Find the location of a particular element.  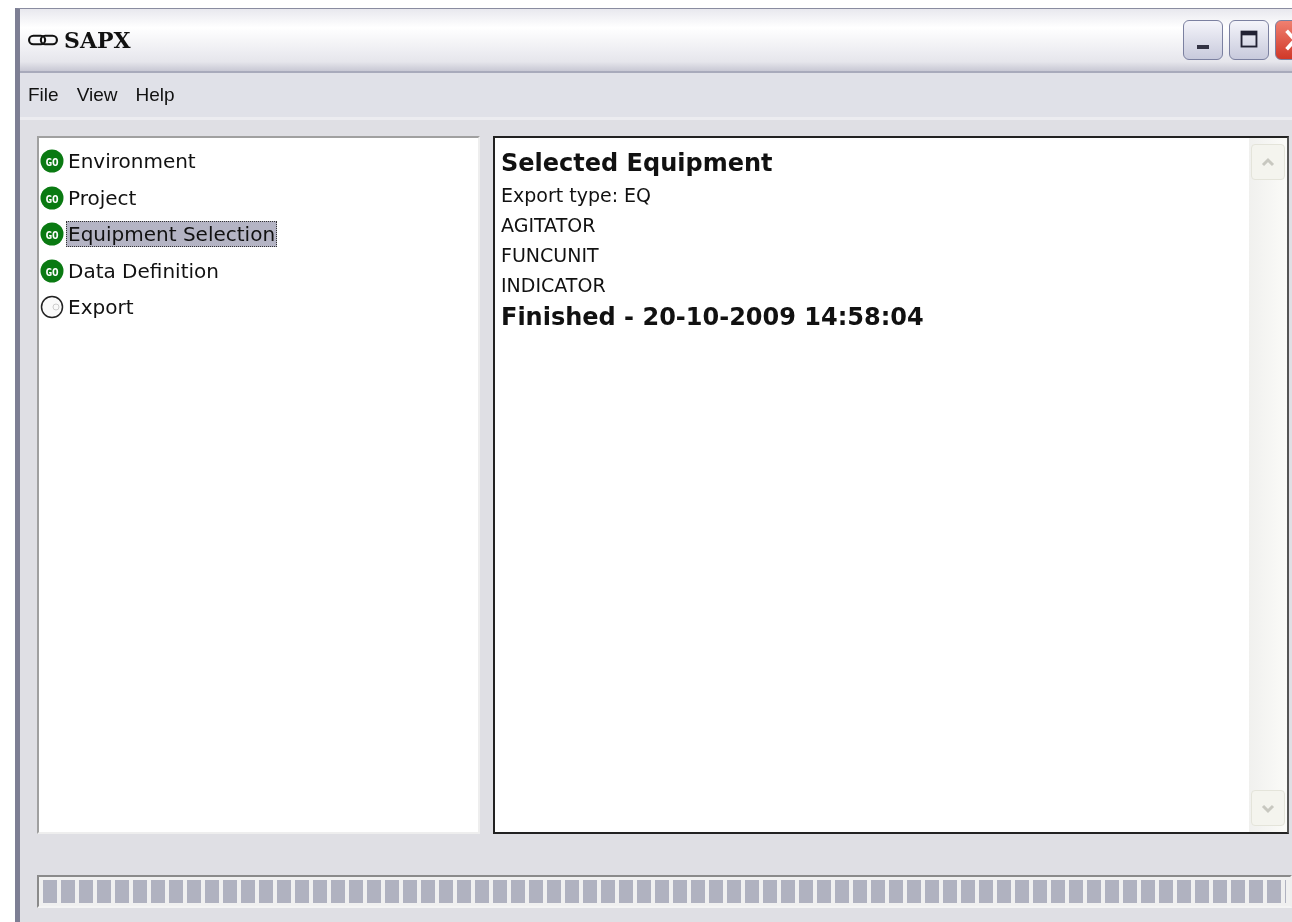

chain-link-icon is located at coordinates (43, 40).